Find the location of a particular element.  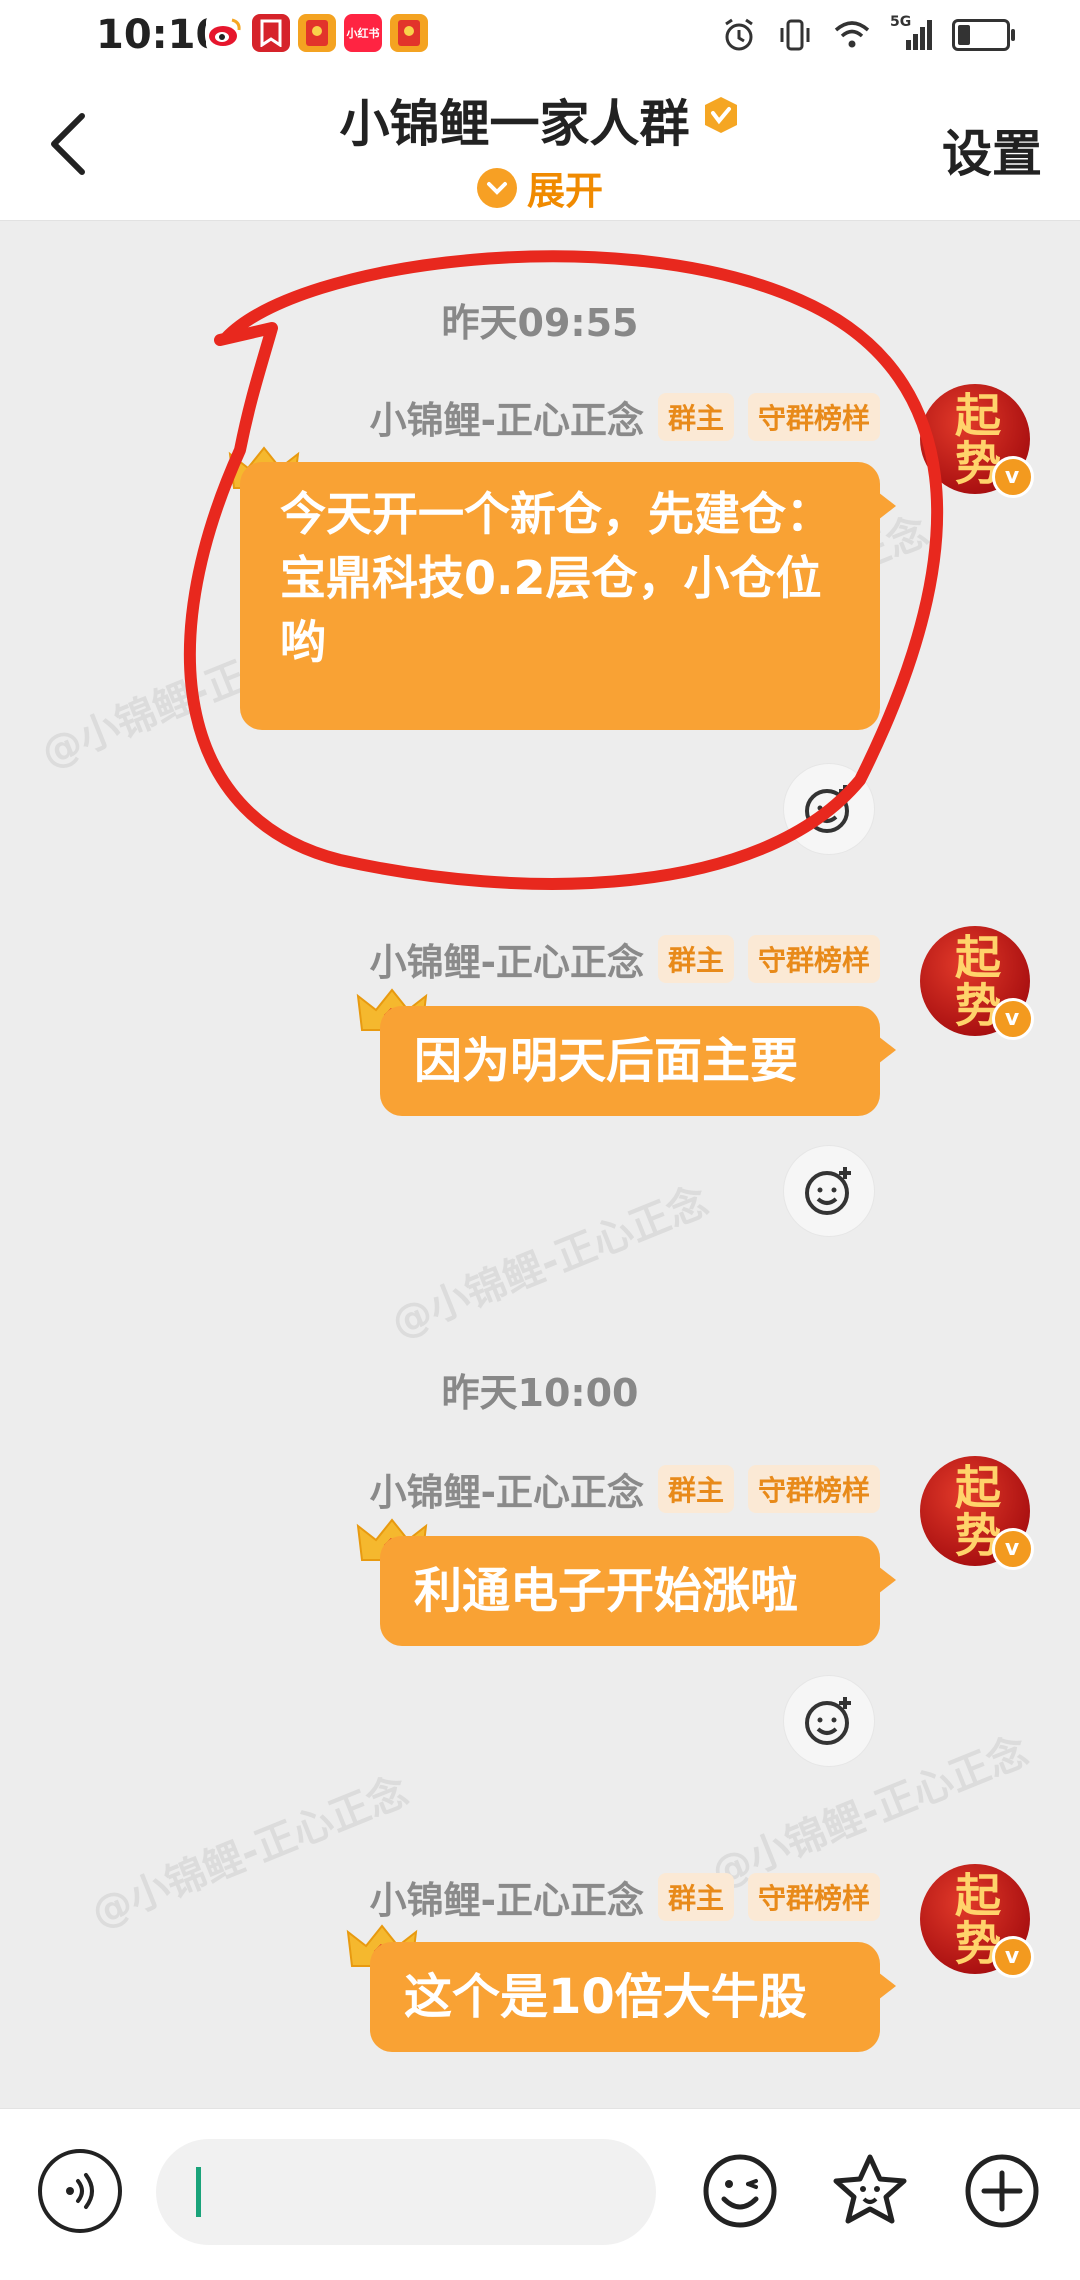

status-time: 10:10 is located at coordinates (160, 35).